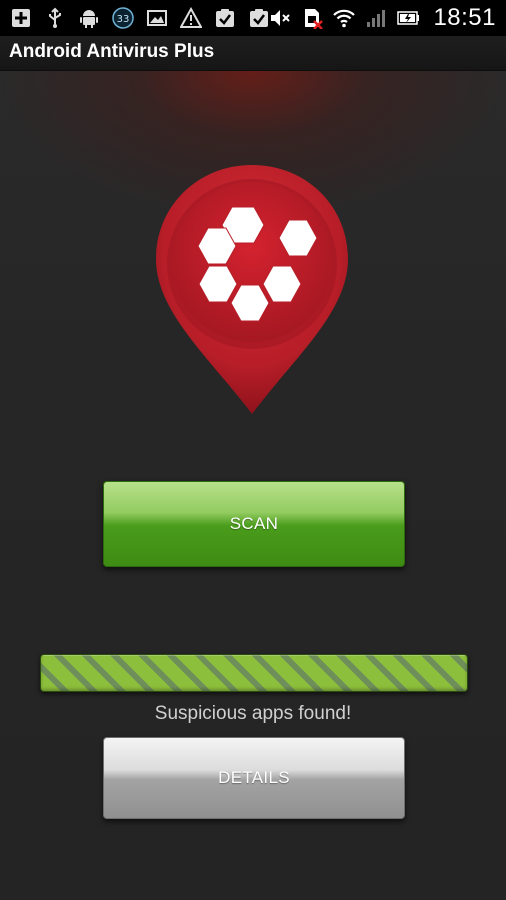 The width and height of the screenshot is (506, 900). I want to click on scan-progress-fill, so click(254, 673).